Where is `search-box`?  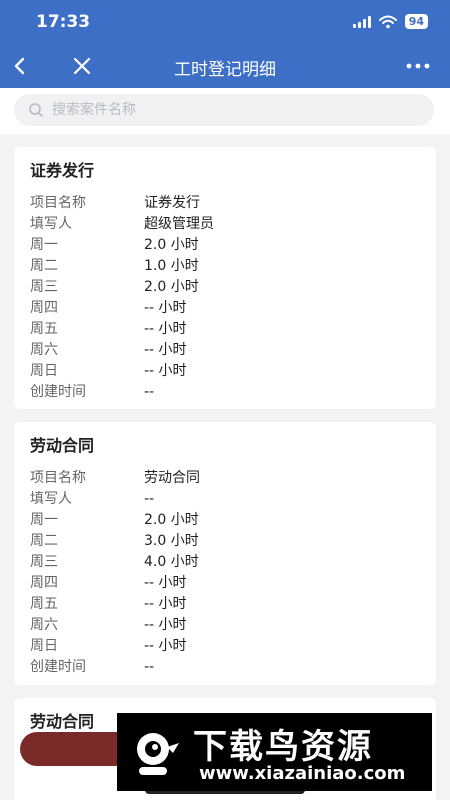 search-box is located at coordinates (224, 110).